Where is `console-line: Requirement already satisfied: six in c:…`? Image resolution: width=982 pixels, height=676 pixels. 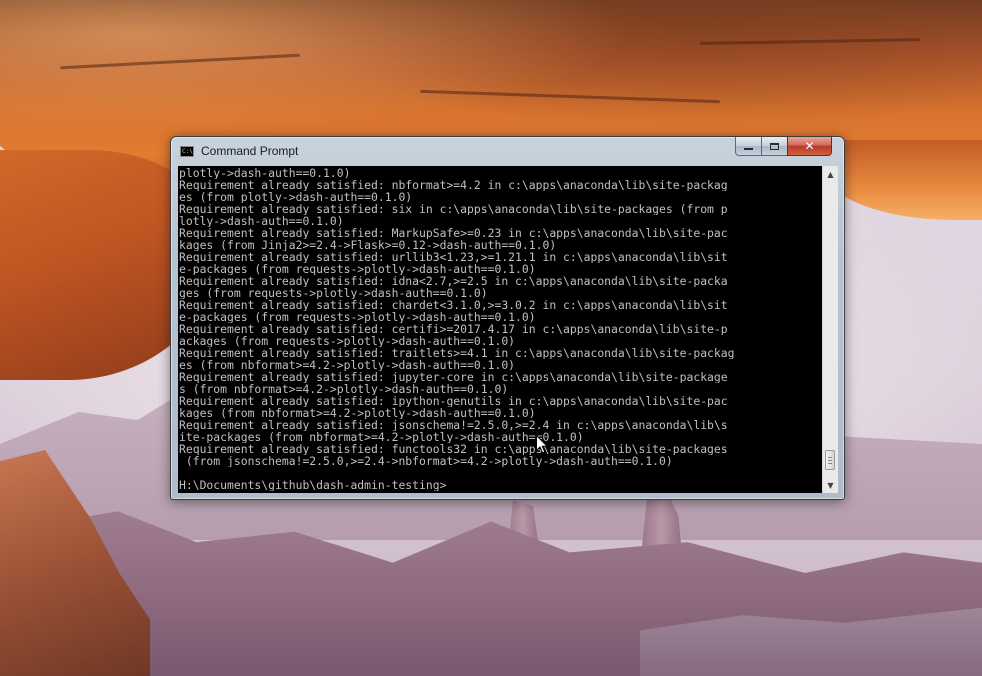 console-line: Requirement already satisfied: six in c:… is located at coordinates (453, 209).